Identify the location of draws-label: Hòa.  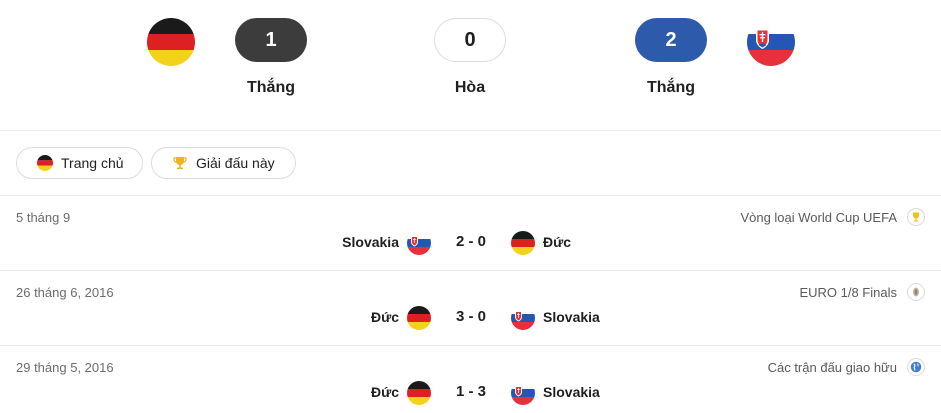
(470, 87).